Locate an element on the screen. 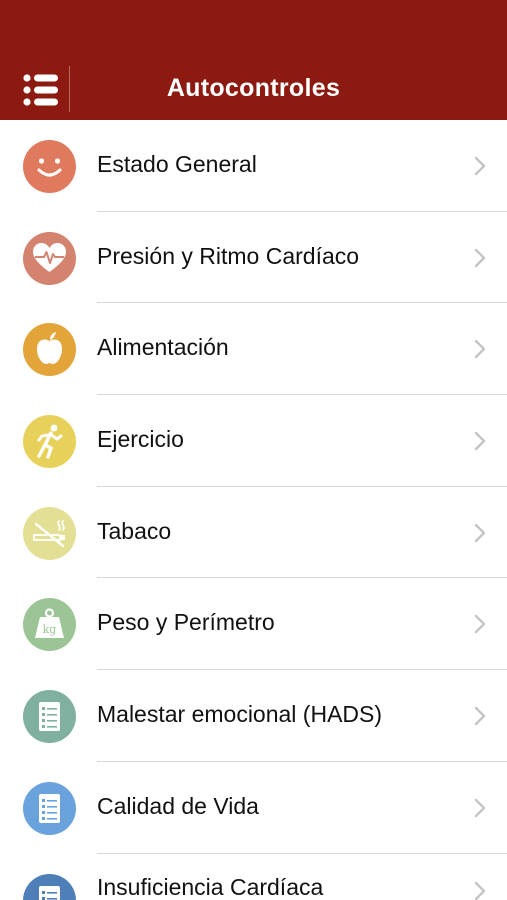  list-item-label: Malestar emocional (HADS) is located at coordinates (240, 714).